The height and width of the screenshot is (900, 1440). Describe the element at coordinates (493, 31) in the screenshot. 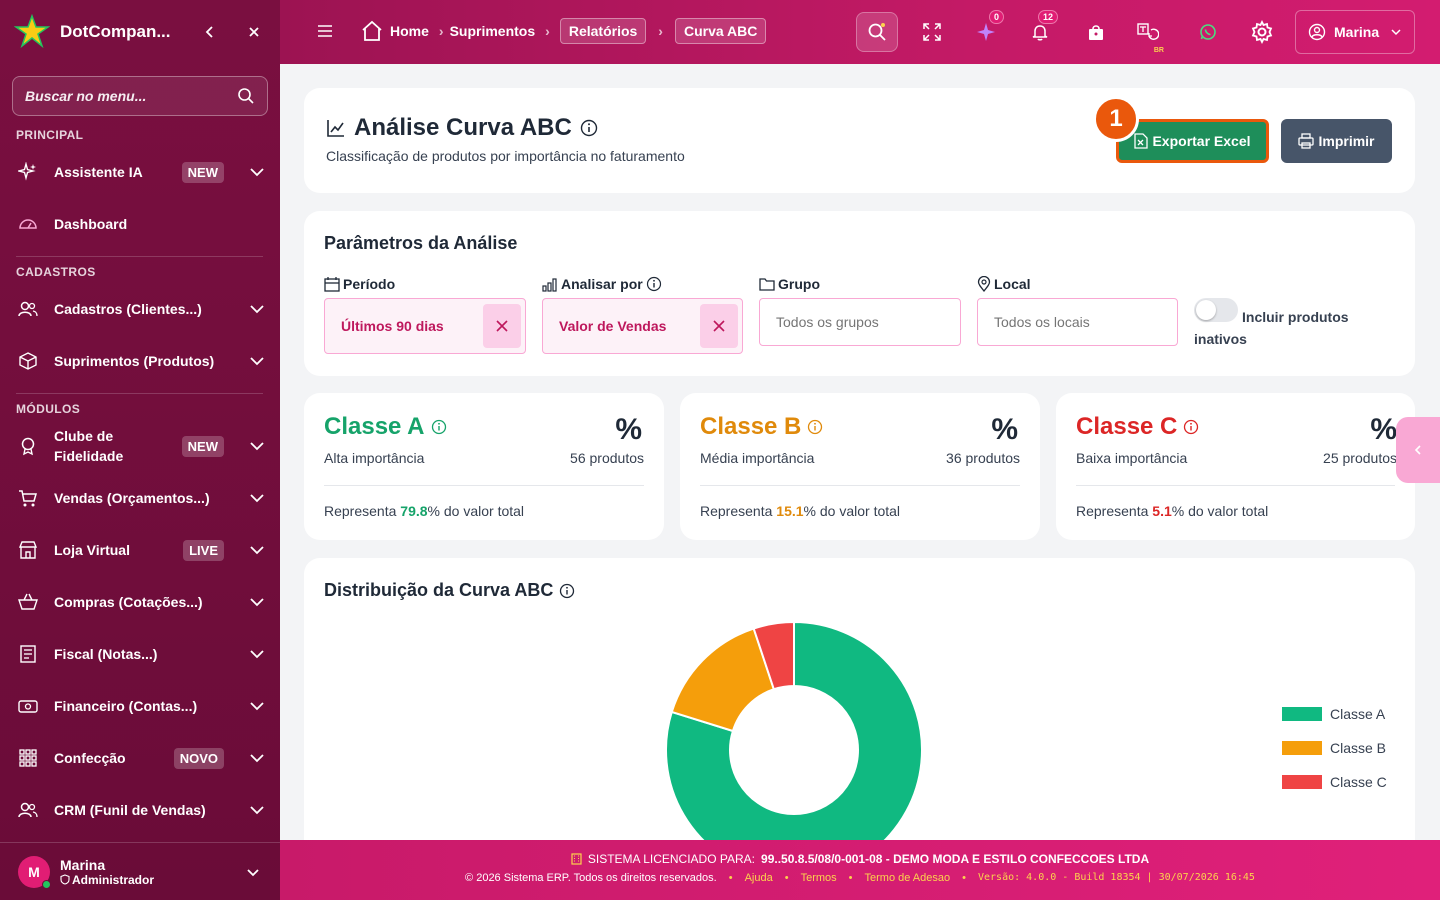

I see `breadcrumb-suprimentos: Suprimentos` at that location.